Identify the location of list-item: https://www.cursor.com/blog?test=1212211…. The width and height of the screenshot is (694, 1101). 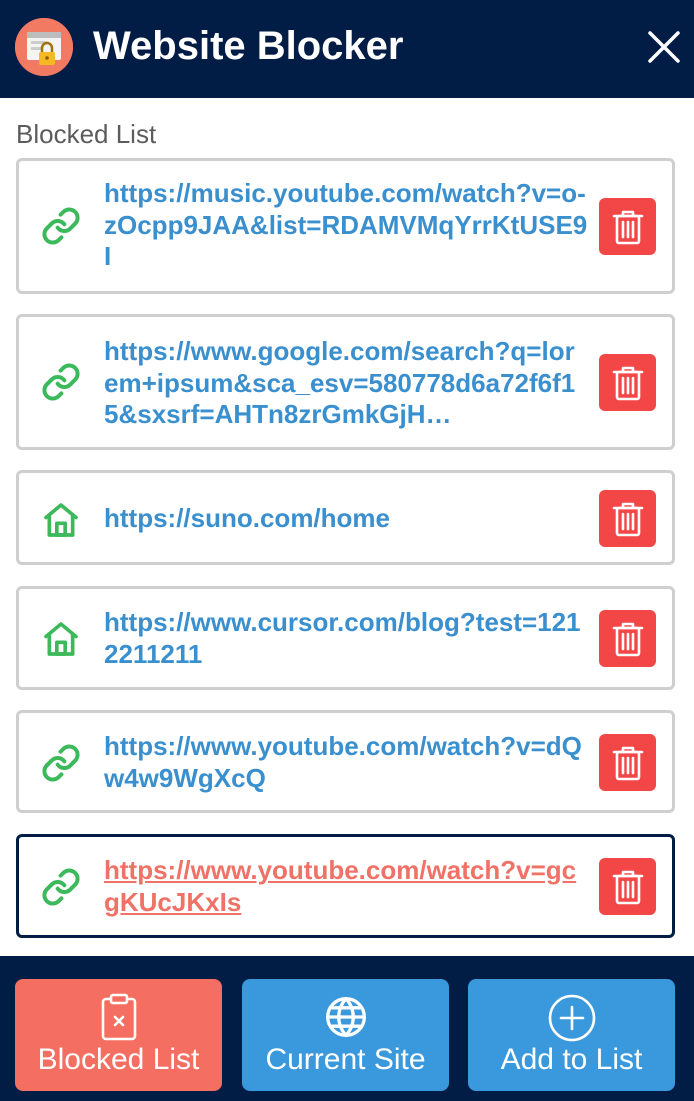
(345, 638).